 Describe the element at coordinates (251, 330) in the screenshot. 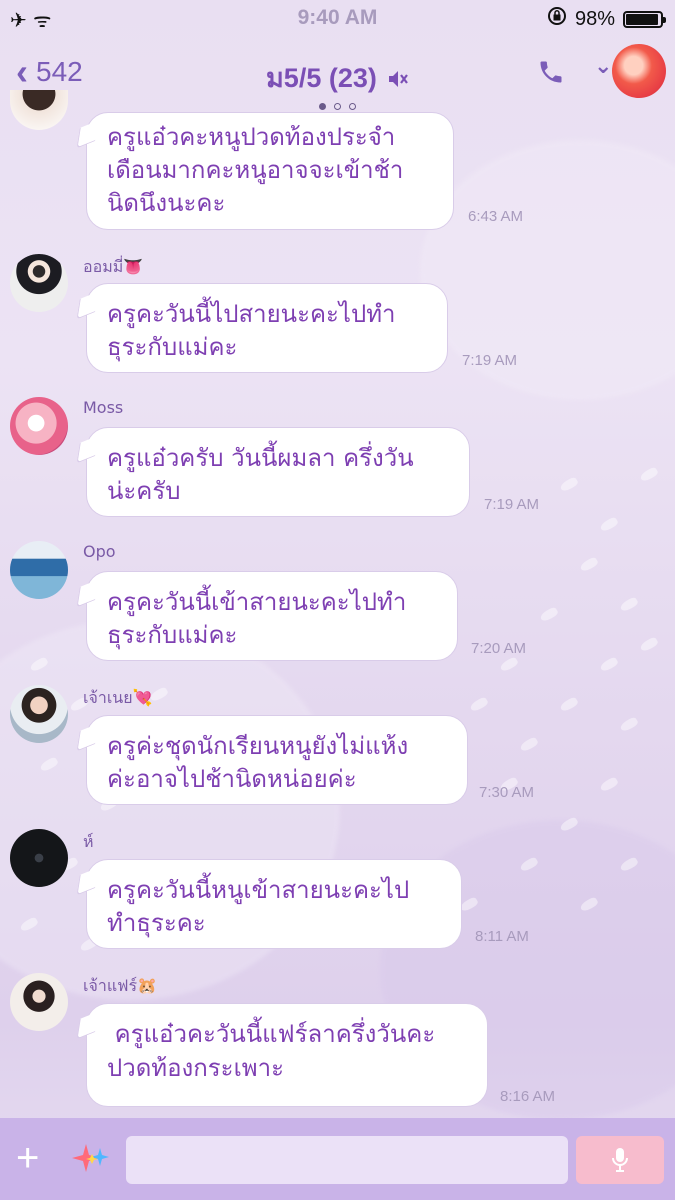

I see `message-text: ครูคะวันนี้ไปสายนะคะไปทำ ธุระกับแม่คะ` at that location.